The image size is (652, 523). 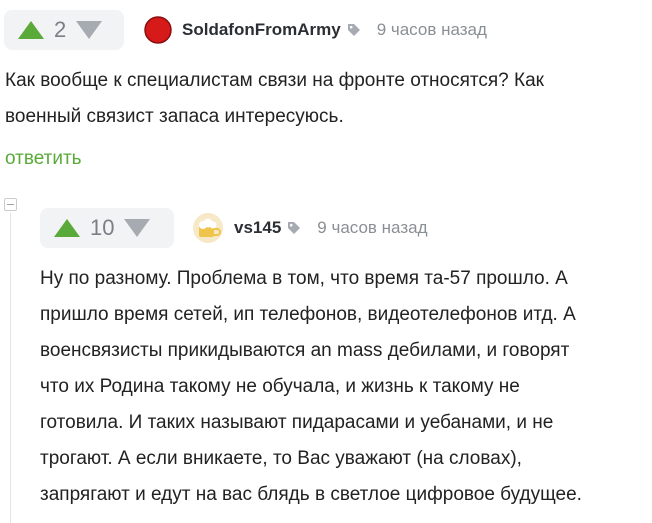 I want to click on comment-vote-block: 2, so click(x=64, y=30).